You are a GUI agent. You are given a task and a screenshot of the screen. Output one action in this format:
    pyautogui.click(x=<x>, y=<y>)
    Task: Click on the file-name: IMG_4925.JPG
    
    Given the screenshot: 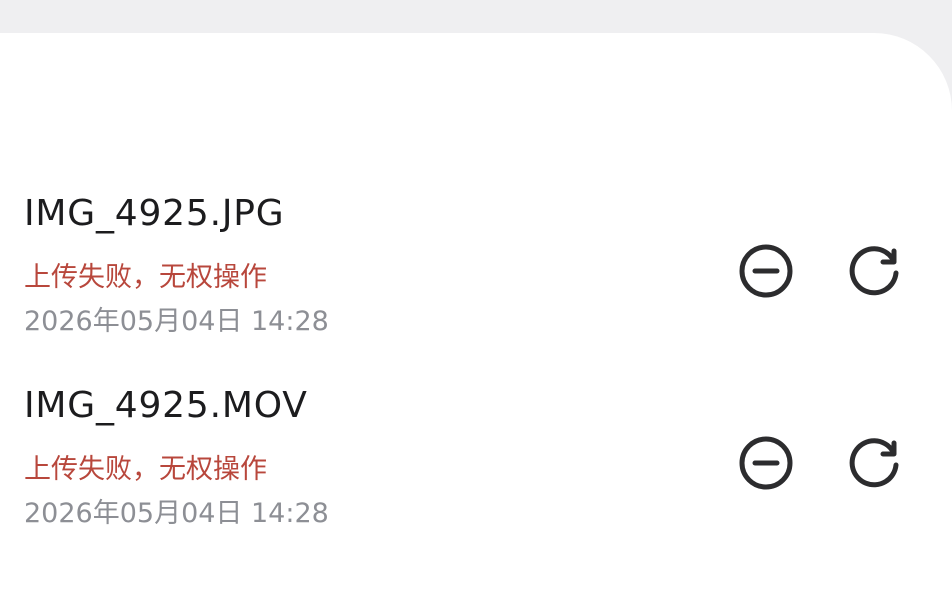 What is the action you would take?
    pyautogui.click(x=154, y=213)
    